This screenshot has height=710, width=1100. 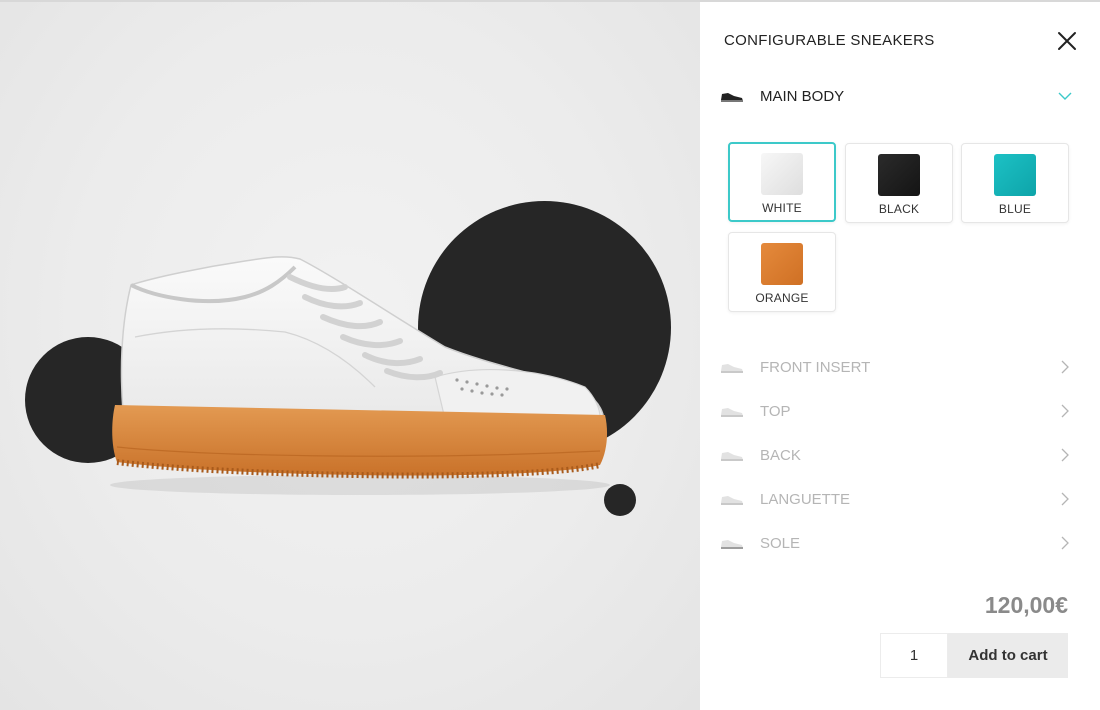 I want to click on section-label: LANGUETTE, so click(x=805, y=499).